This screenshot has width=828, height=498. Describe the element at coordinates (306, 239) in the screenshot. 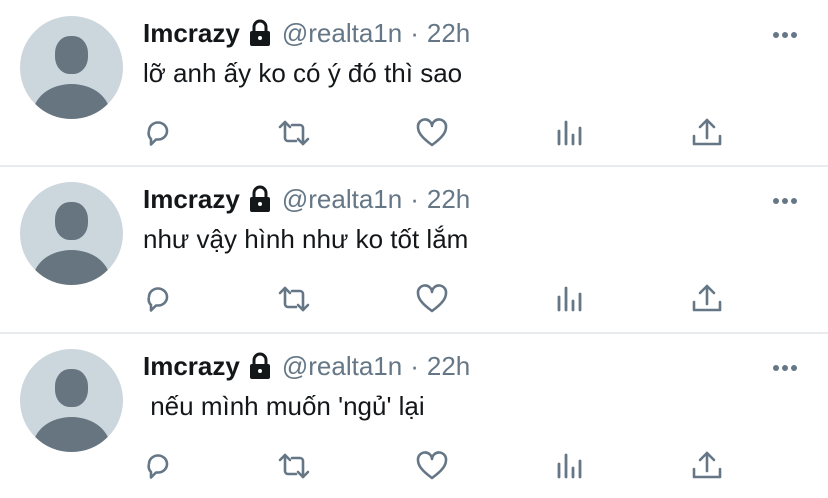

I see `tweet-text: như vậy hình như ko tốt lắm` at that location.